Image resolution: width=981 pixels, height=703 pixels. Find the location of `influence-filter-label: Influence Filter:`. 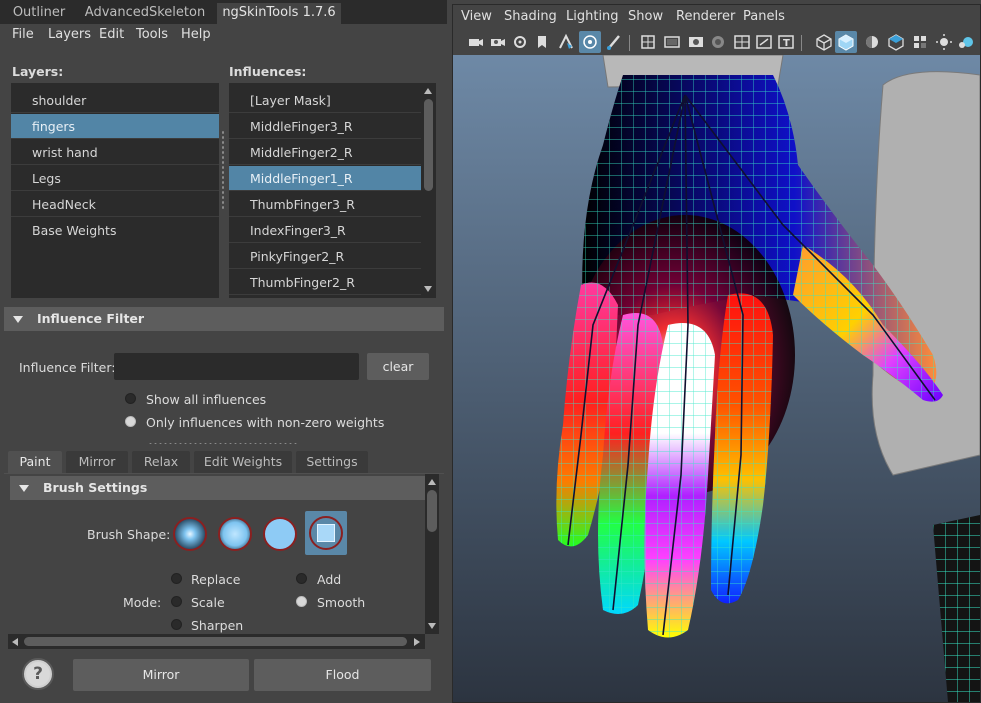

influence-filter-label: Influence Filter: is located at coordinates (67, 367).